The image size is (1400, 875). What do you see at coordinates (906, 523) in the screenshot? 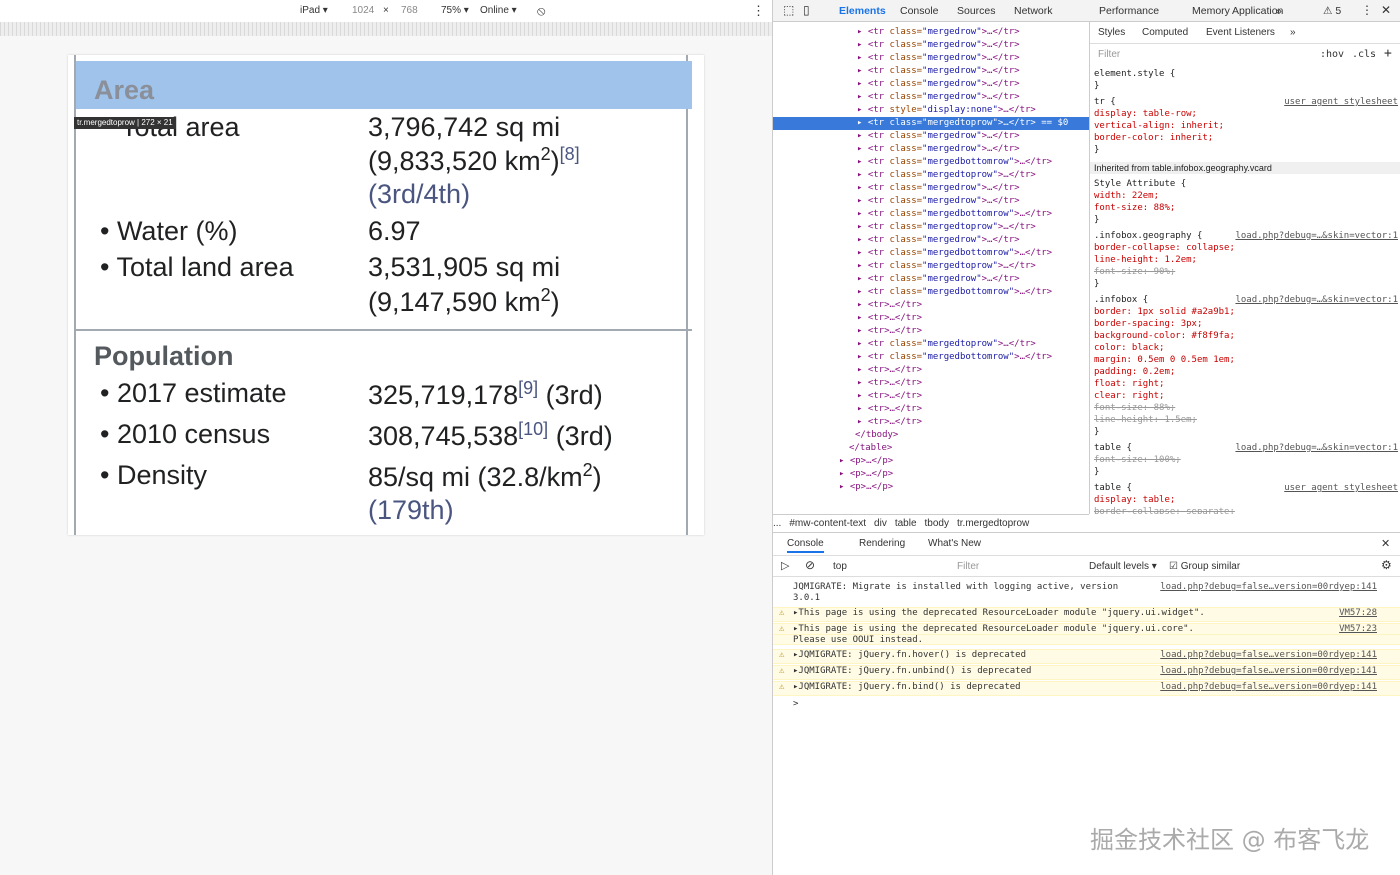
I see `breadcrumb-item: table` at bounding box center [906, 523].